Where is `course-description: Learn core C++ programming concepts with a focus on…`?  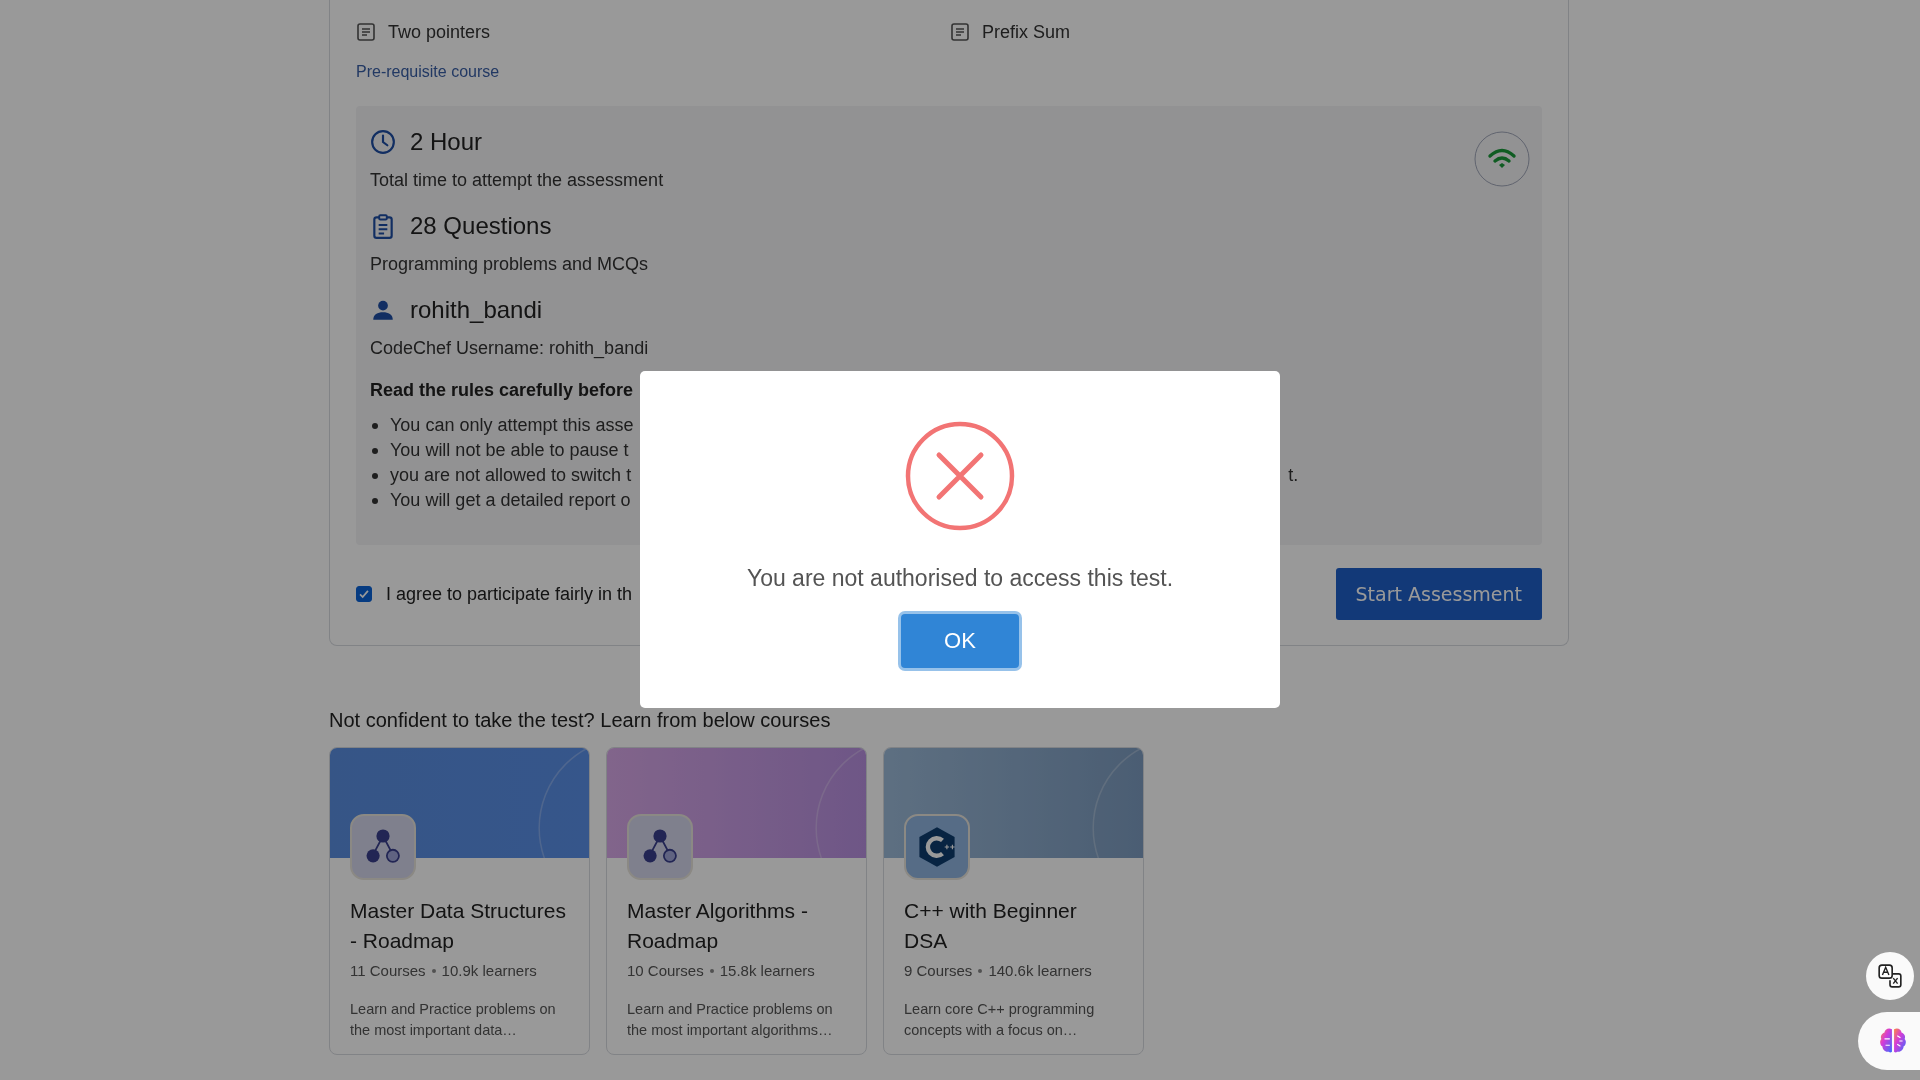 course-description: Learn core C++ programming concepts with a focus on… is located at coordinates (1000, 1020).